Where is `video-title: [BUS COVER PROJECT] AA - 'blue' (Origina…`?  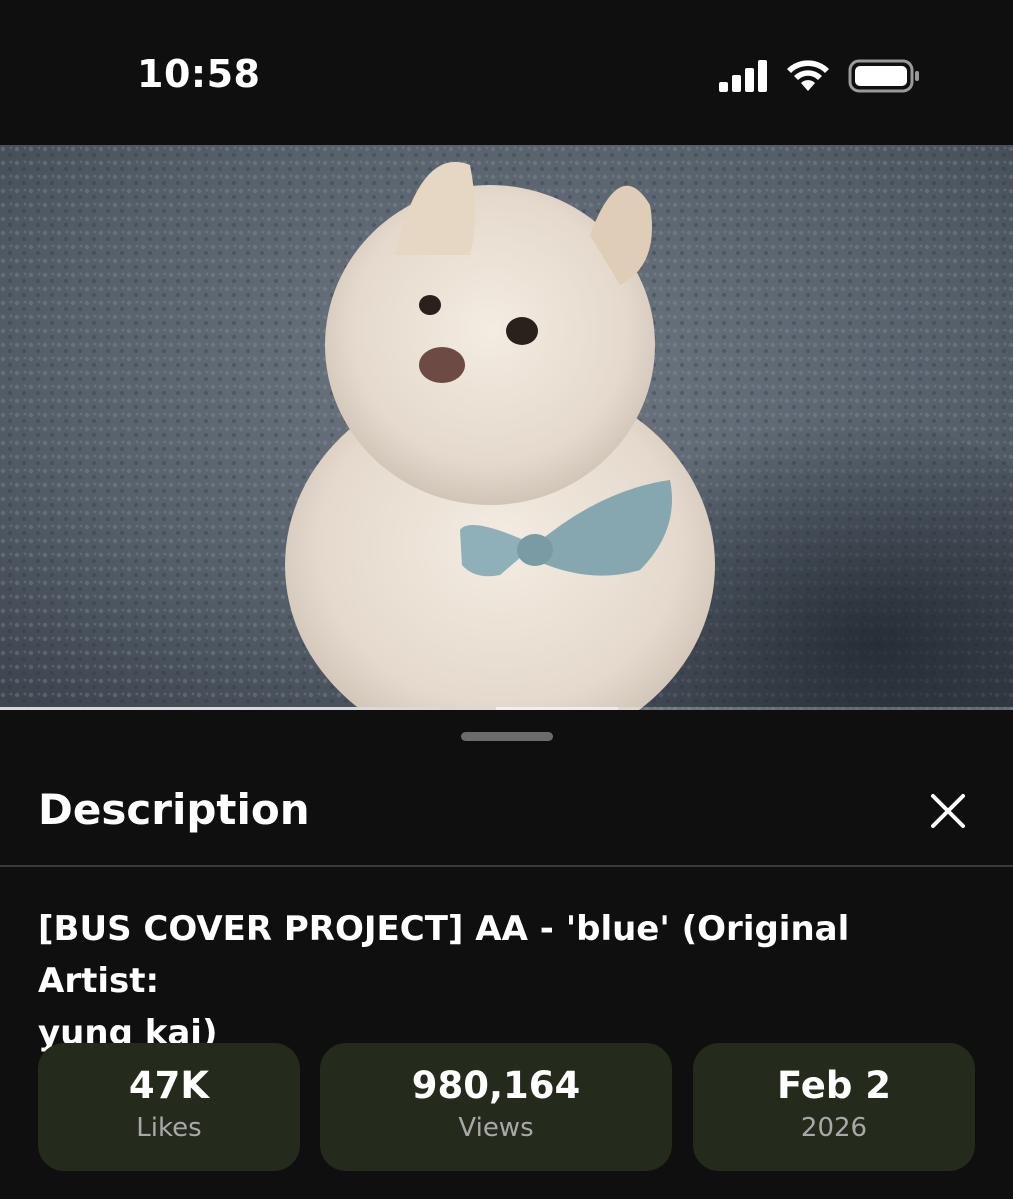 video-title: [BUS COVER PROJECT] AA - 'blue' (Origina… is located at coordinates (503, 981).